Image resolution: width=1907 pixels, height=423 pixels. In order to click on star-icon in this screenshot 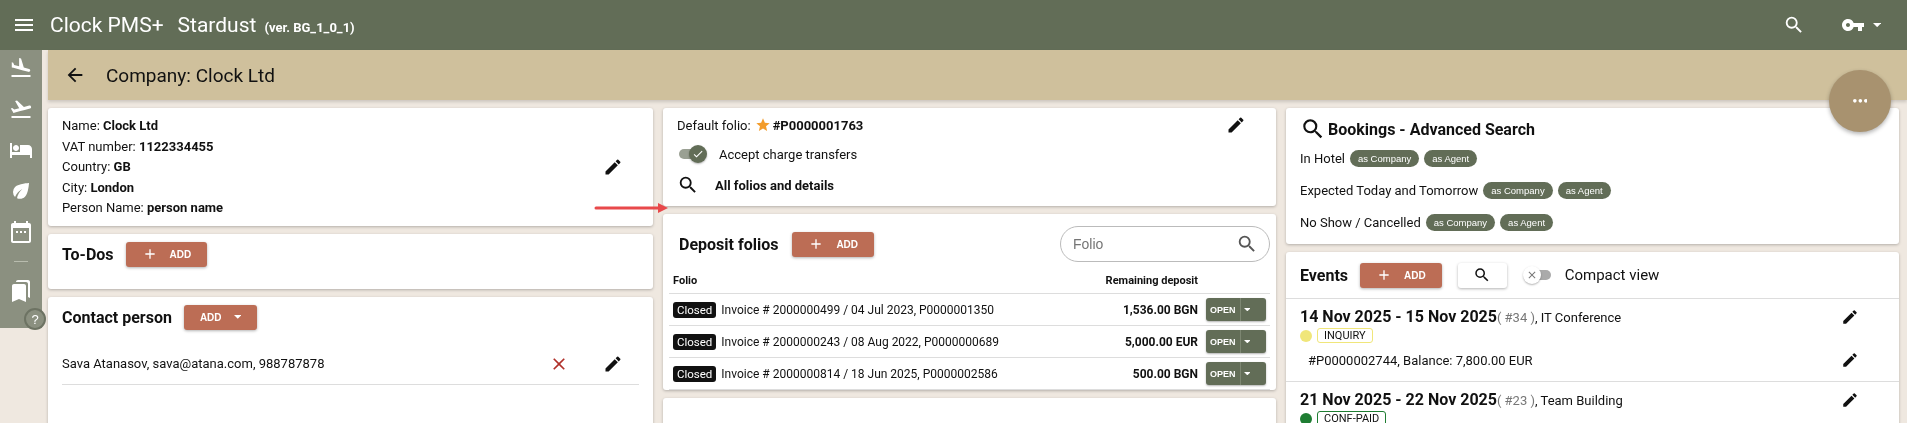, I will do `click(762, 125)`.